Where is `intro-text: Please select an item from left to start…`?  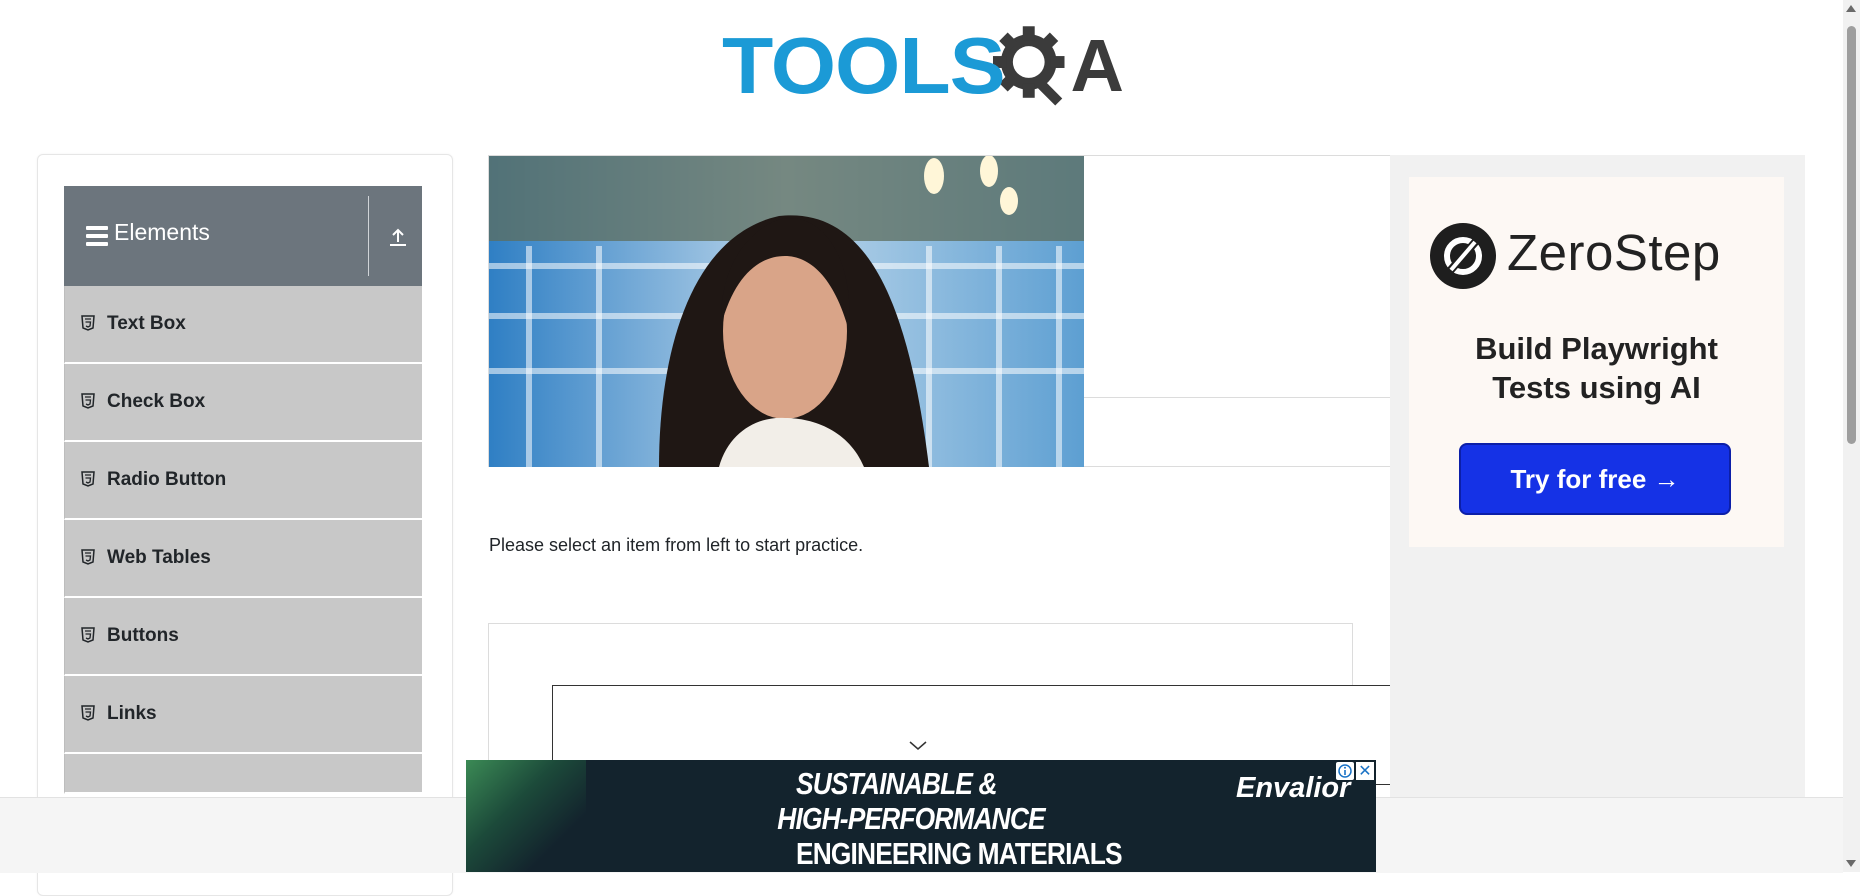
intro-text: Please select an item from left to start… is located at coordinates (676, 545).